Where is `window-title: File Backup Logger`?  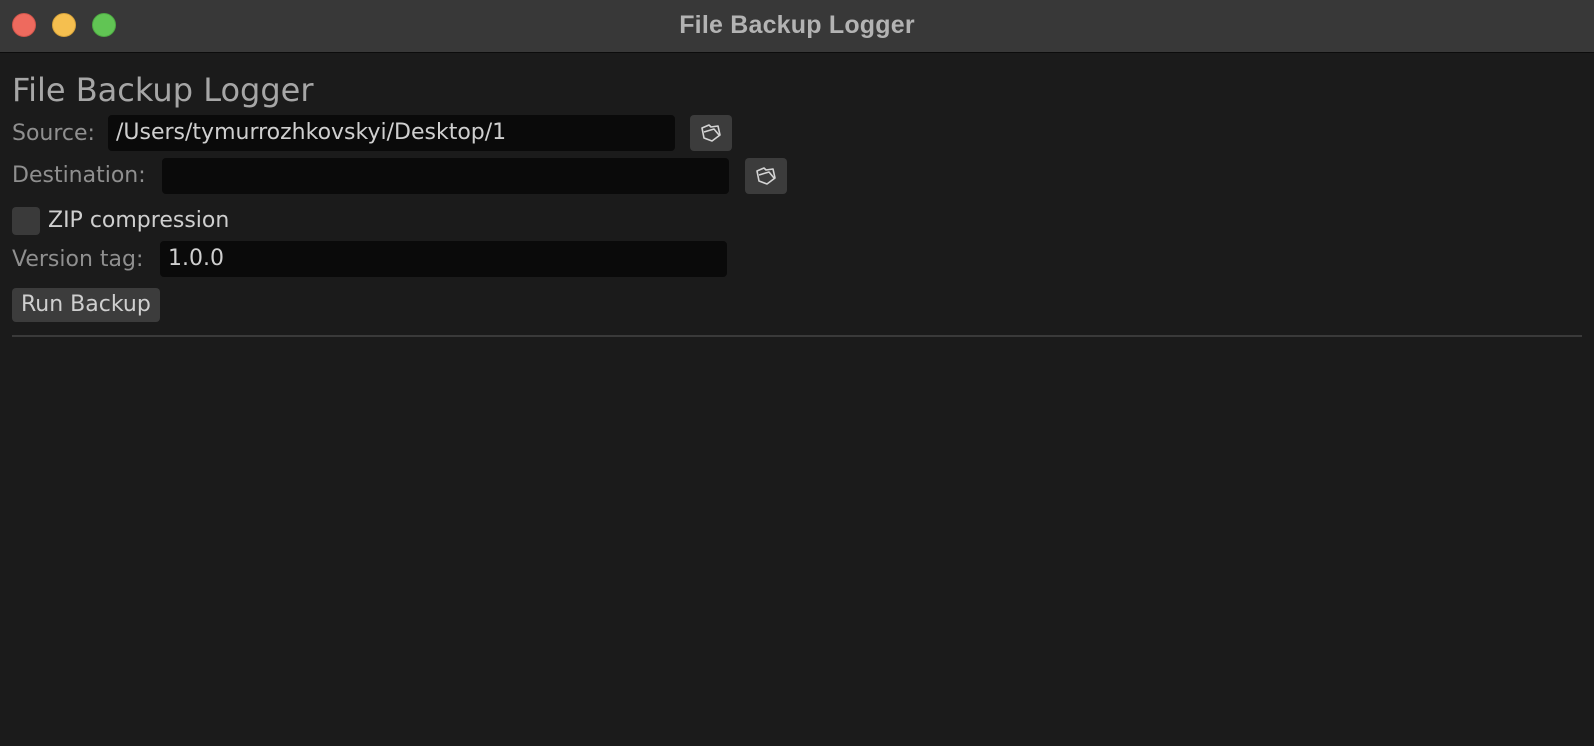
window-title: File Backup Logger is located at coordinates (797, 25).